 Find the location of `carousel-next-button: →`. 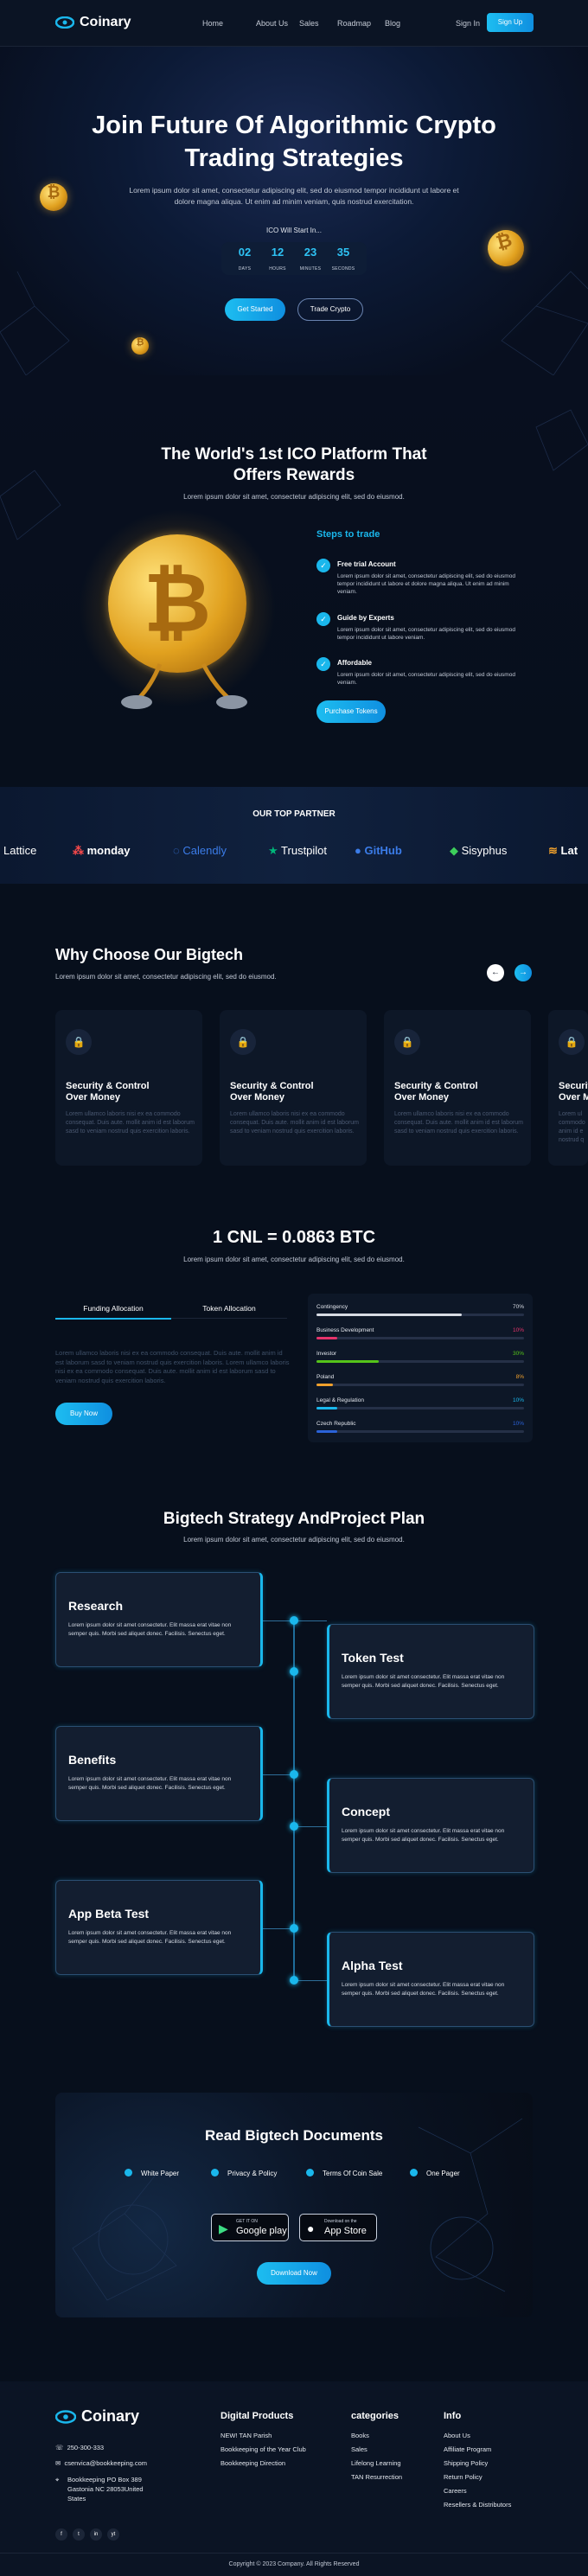

carousel-next-button: → is located at coordinates (523, 973).